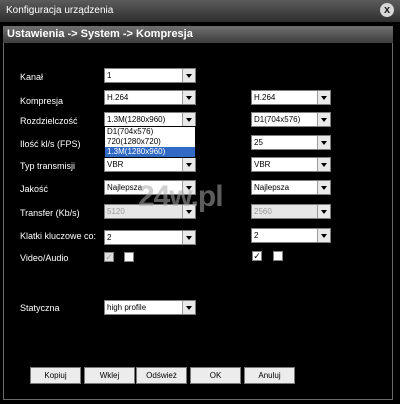 This screenshot has width=400, height=404. What do you see at coordinates (278, 256) in the screenshot?
I see `extra-audio-checkbox` at bounding box center [278, 256].